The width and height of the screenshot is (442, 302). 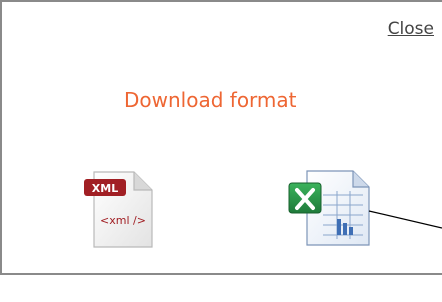 I want to click on xml-tag-text: <xml />, so click(x=123, y=220).